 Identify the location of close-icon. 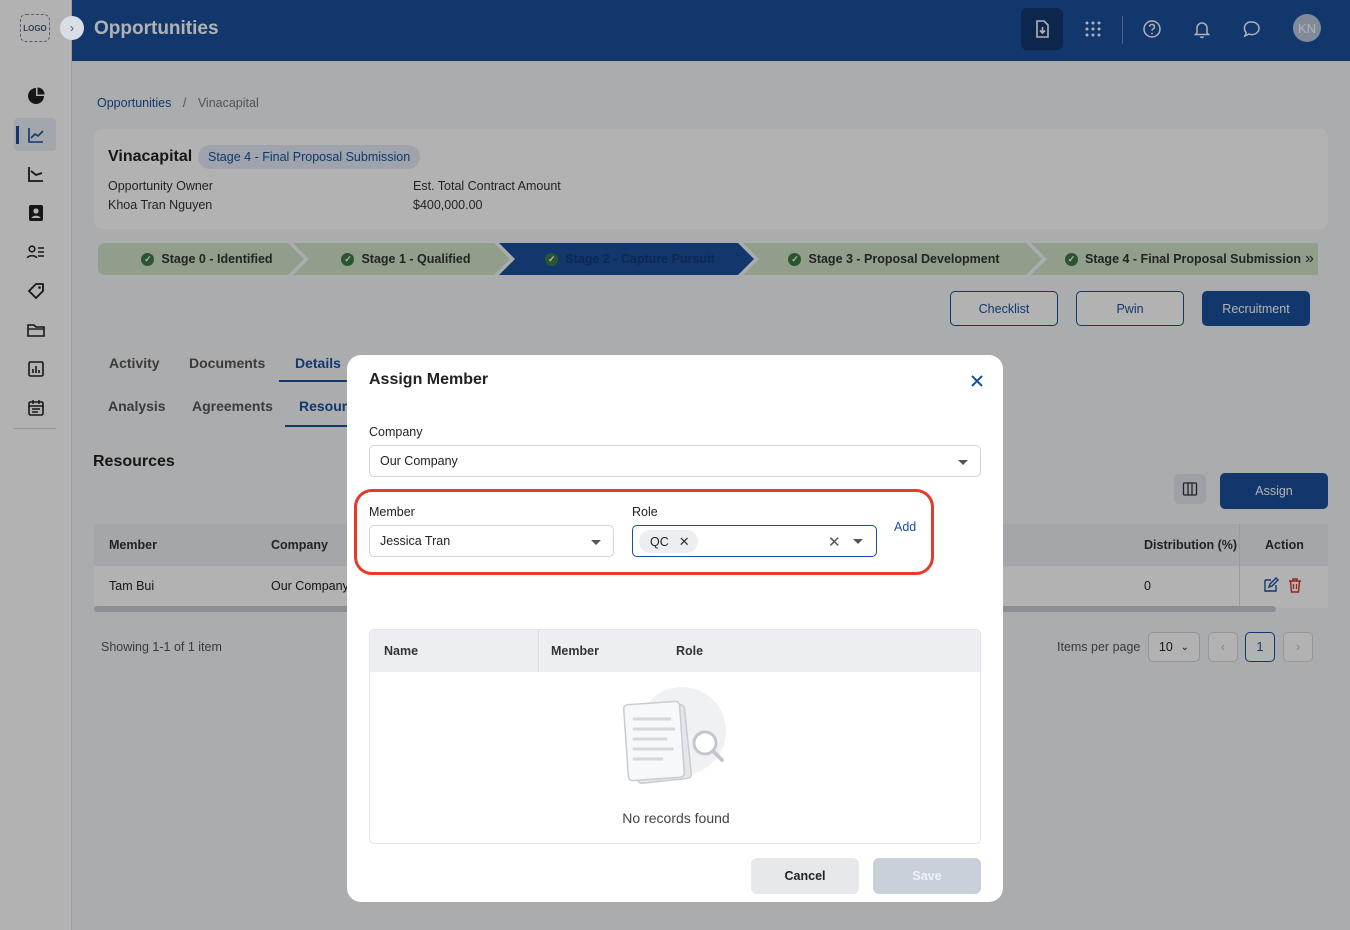
(977, 381).